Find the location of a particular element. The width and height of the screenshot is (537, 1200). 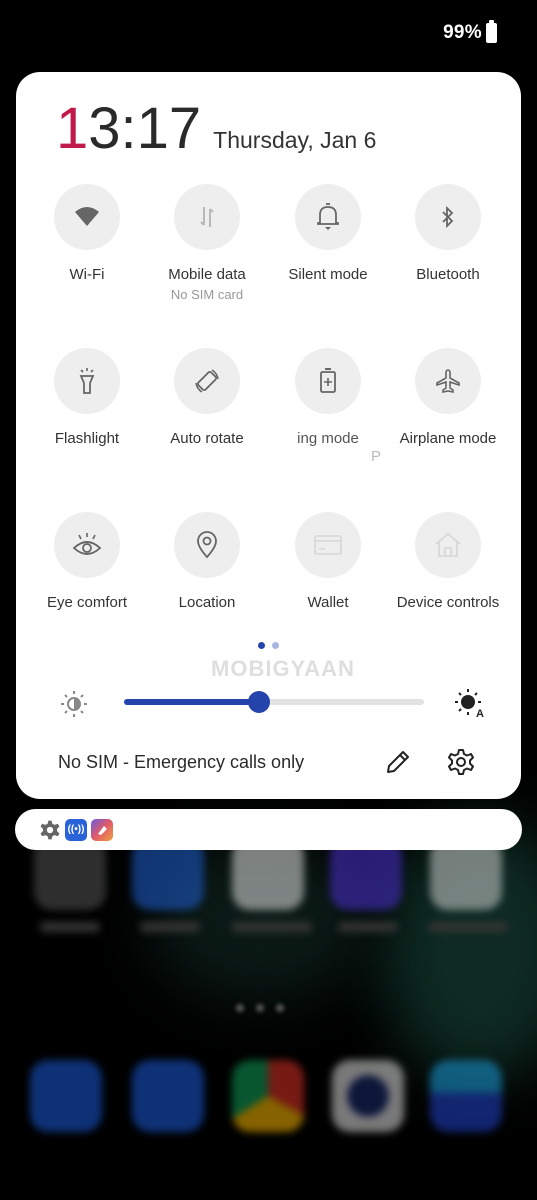

tile-label: Flashlight is located at coordinates (87, 438).